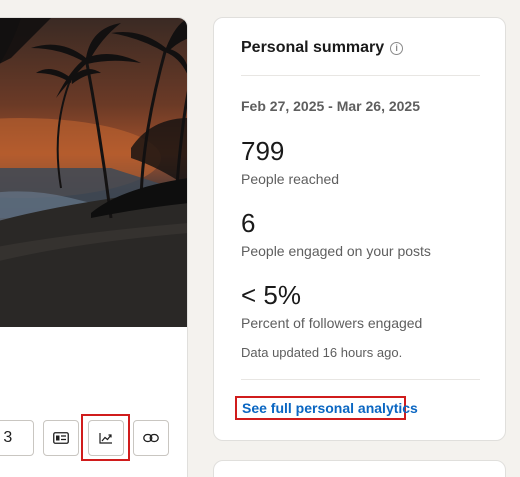 The height and width of the screenshot is (477, 520). What do you see at coordinates (6, 437) in the screenshot?
I see `partial-button-label: g 3` at bounding box center [6, 437].